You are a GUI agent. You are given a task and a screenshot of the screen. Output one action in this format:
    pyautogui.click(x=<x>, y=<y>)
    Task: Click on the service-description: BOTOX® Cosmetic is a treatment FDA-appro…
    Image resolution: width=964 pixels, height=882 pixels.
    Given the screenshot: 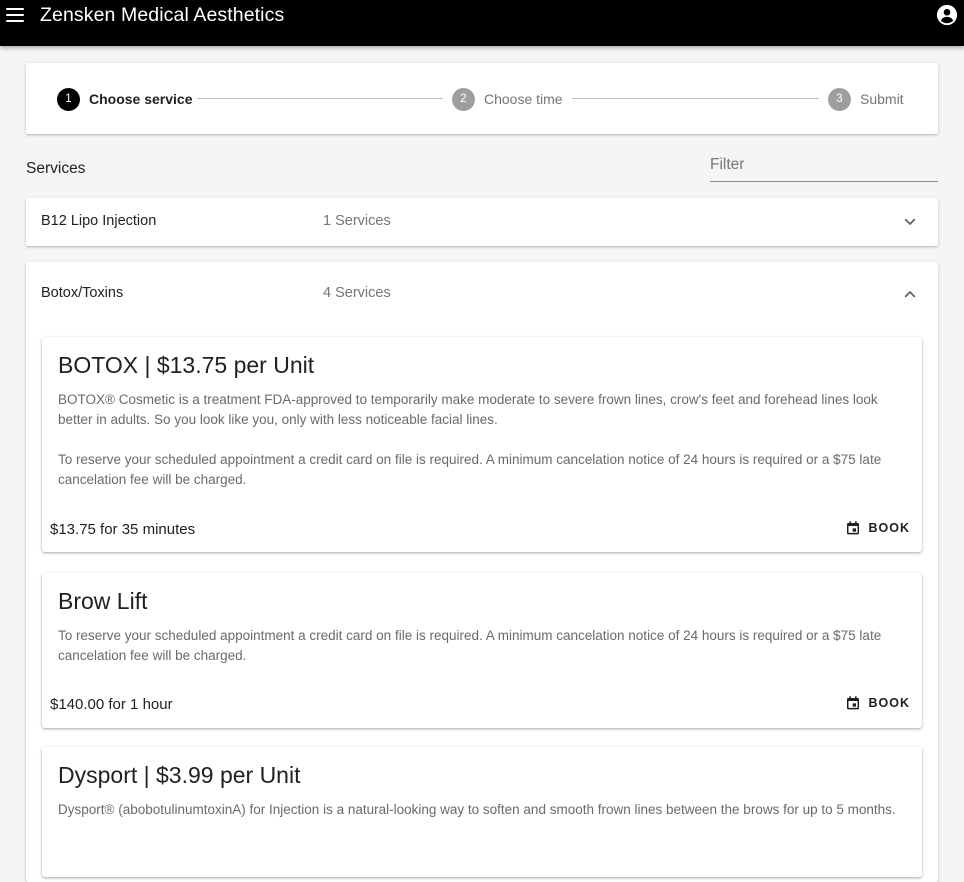 What is the action you would take?
    pyautogui.click(x=483, y=440)
    